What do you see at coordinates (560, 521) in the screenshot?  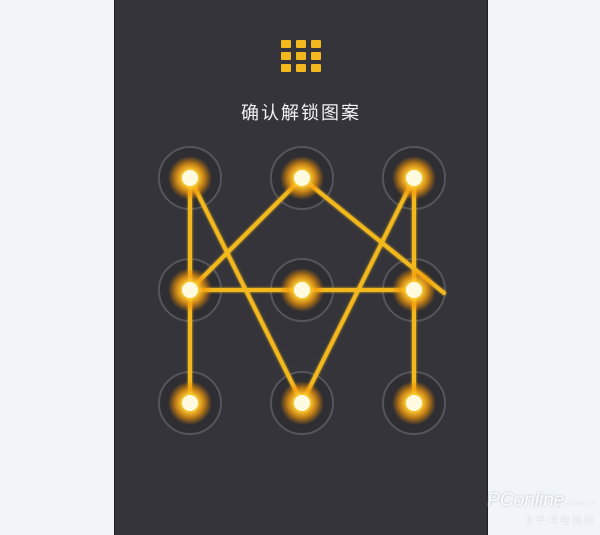 I see `watermark-subtitle: 太平洋电脑网` at bounding box center [560, 521].